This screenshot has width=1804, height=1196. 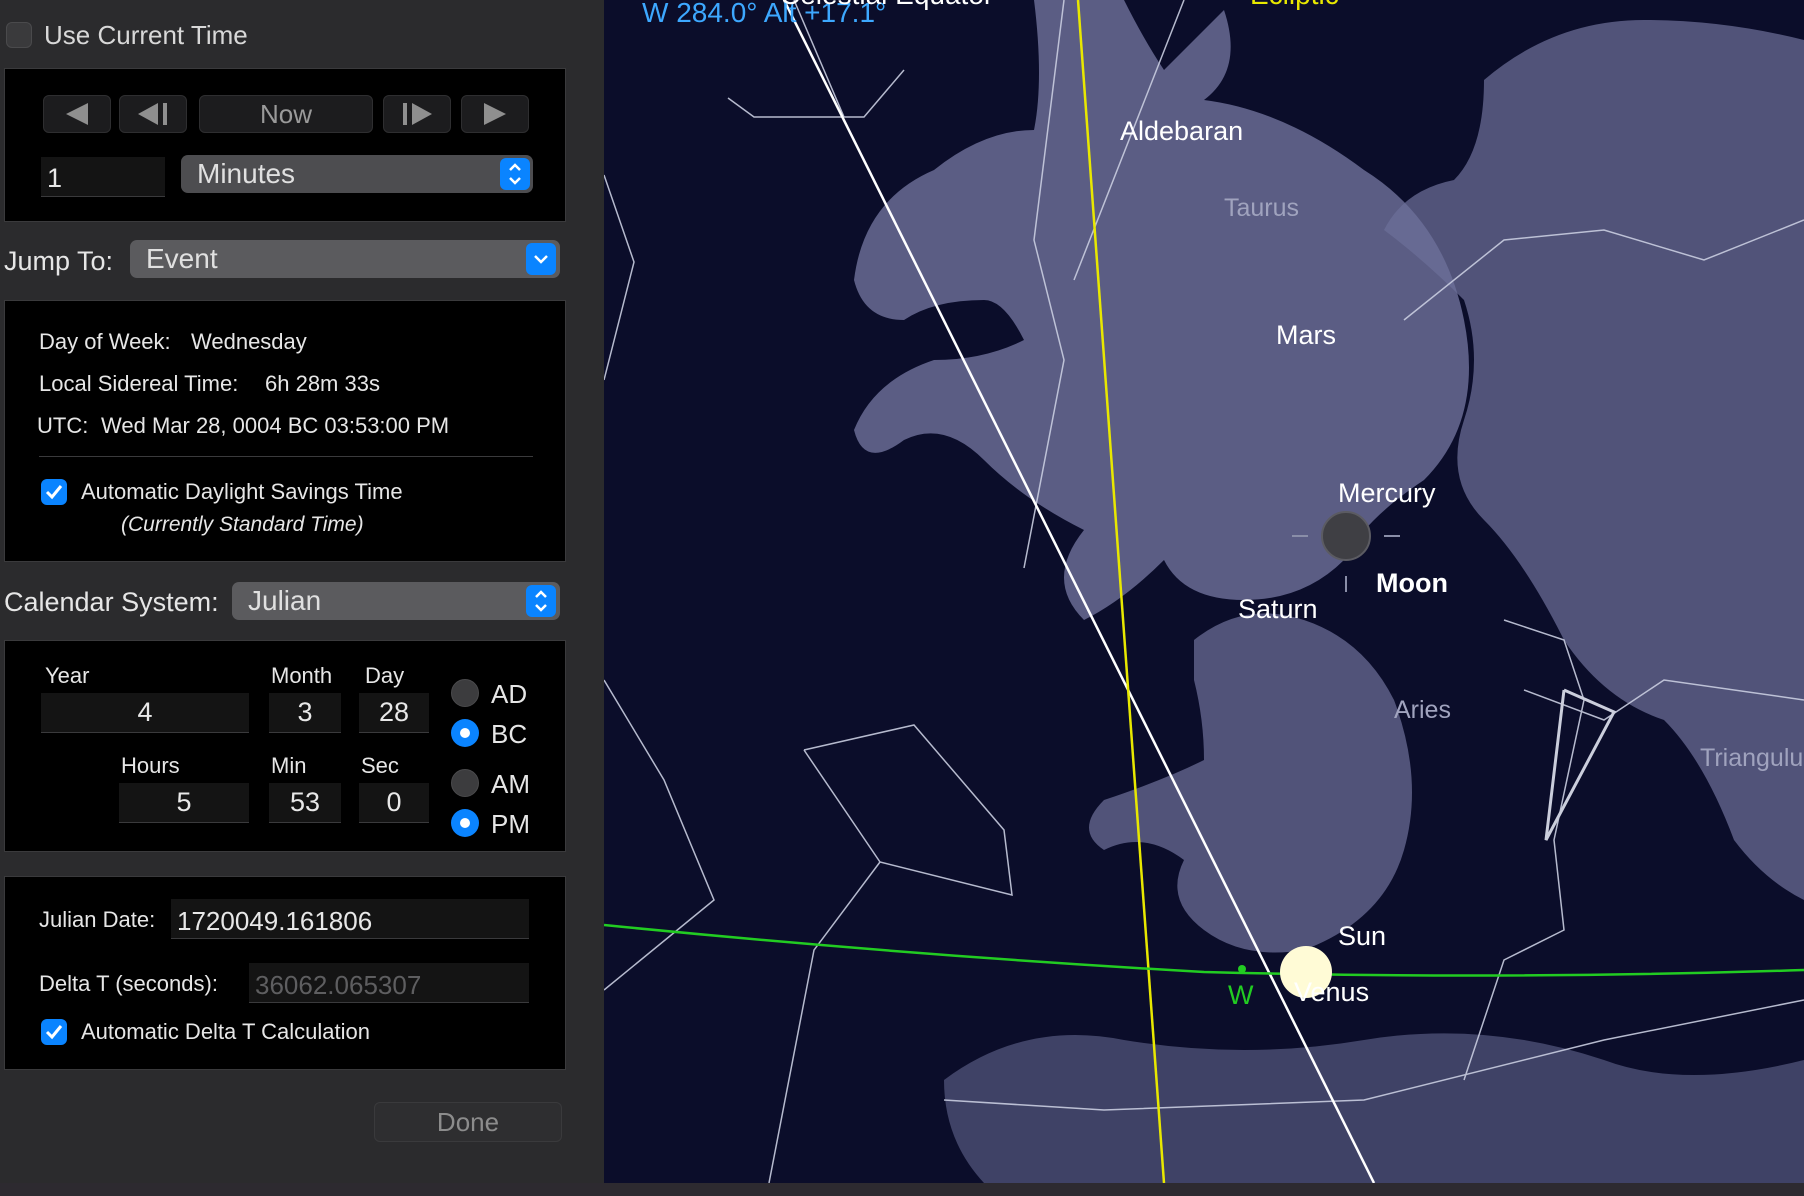 What do you see at coordinates (305, 803) in the screenshot?
I see `min-input: 53` at bounding box center [305, 803].